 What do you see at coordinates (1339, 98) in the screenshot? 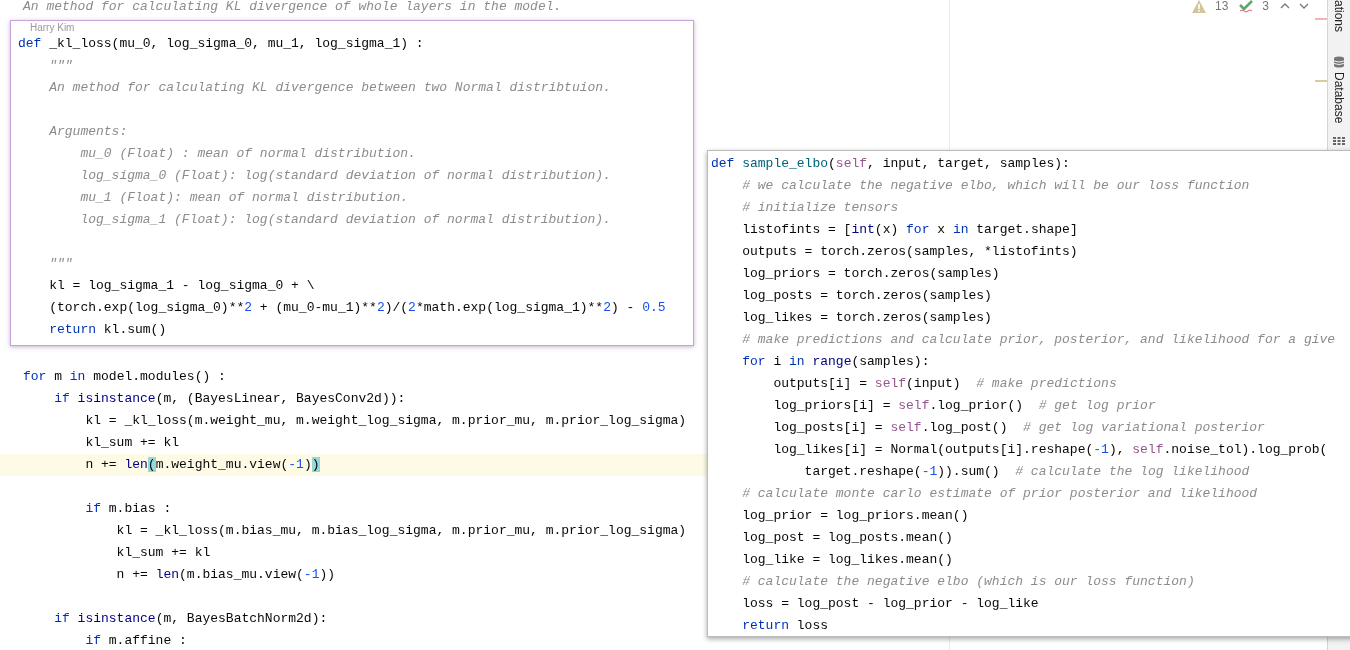
I see `tool-window-tab: Database` at bounding box center [1339, 98].